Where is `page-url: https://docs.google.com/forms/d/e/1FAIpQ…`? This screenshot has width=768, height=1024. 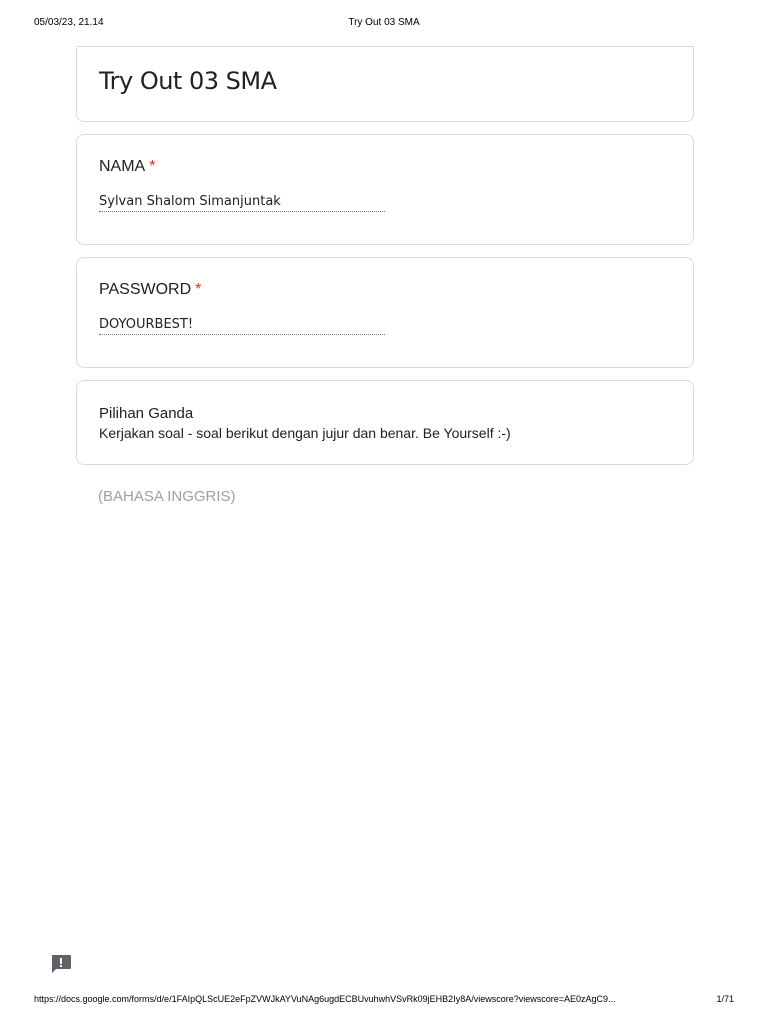
page-url: https://docs.google.com/forms/d/e/1FAIpQ… is located at coordinates (325, 999).